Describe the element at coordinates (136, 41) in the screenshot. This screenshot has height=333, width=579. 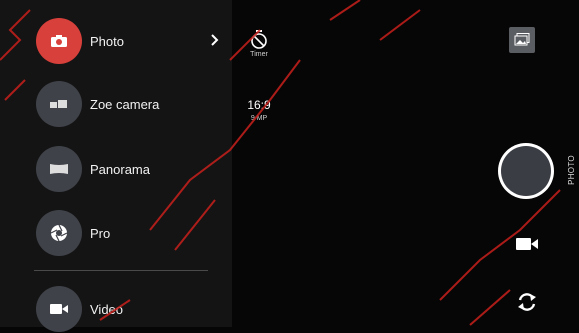
I see `mode-item-photo: Photo` at that location.